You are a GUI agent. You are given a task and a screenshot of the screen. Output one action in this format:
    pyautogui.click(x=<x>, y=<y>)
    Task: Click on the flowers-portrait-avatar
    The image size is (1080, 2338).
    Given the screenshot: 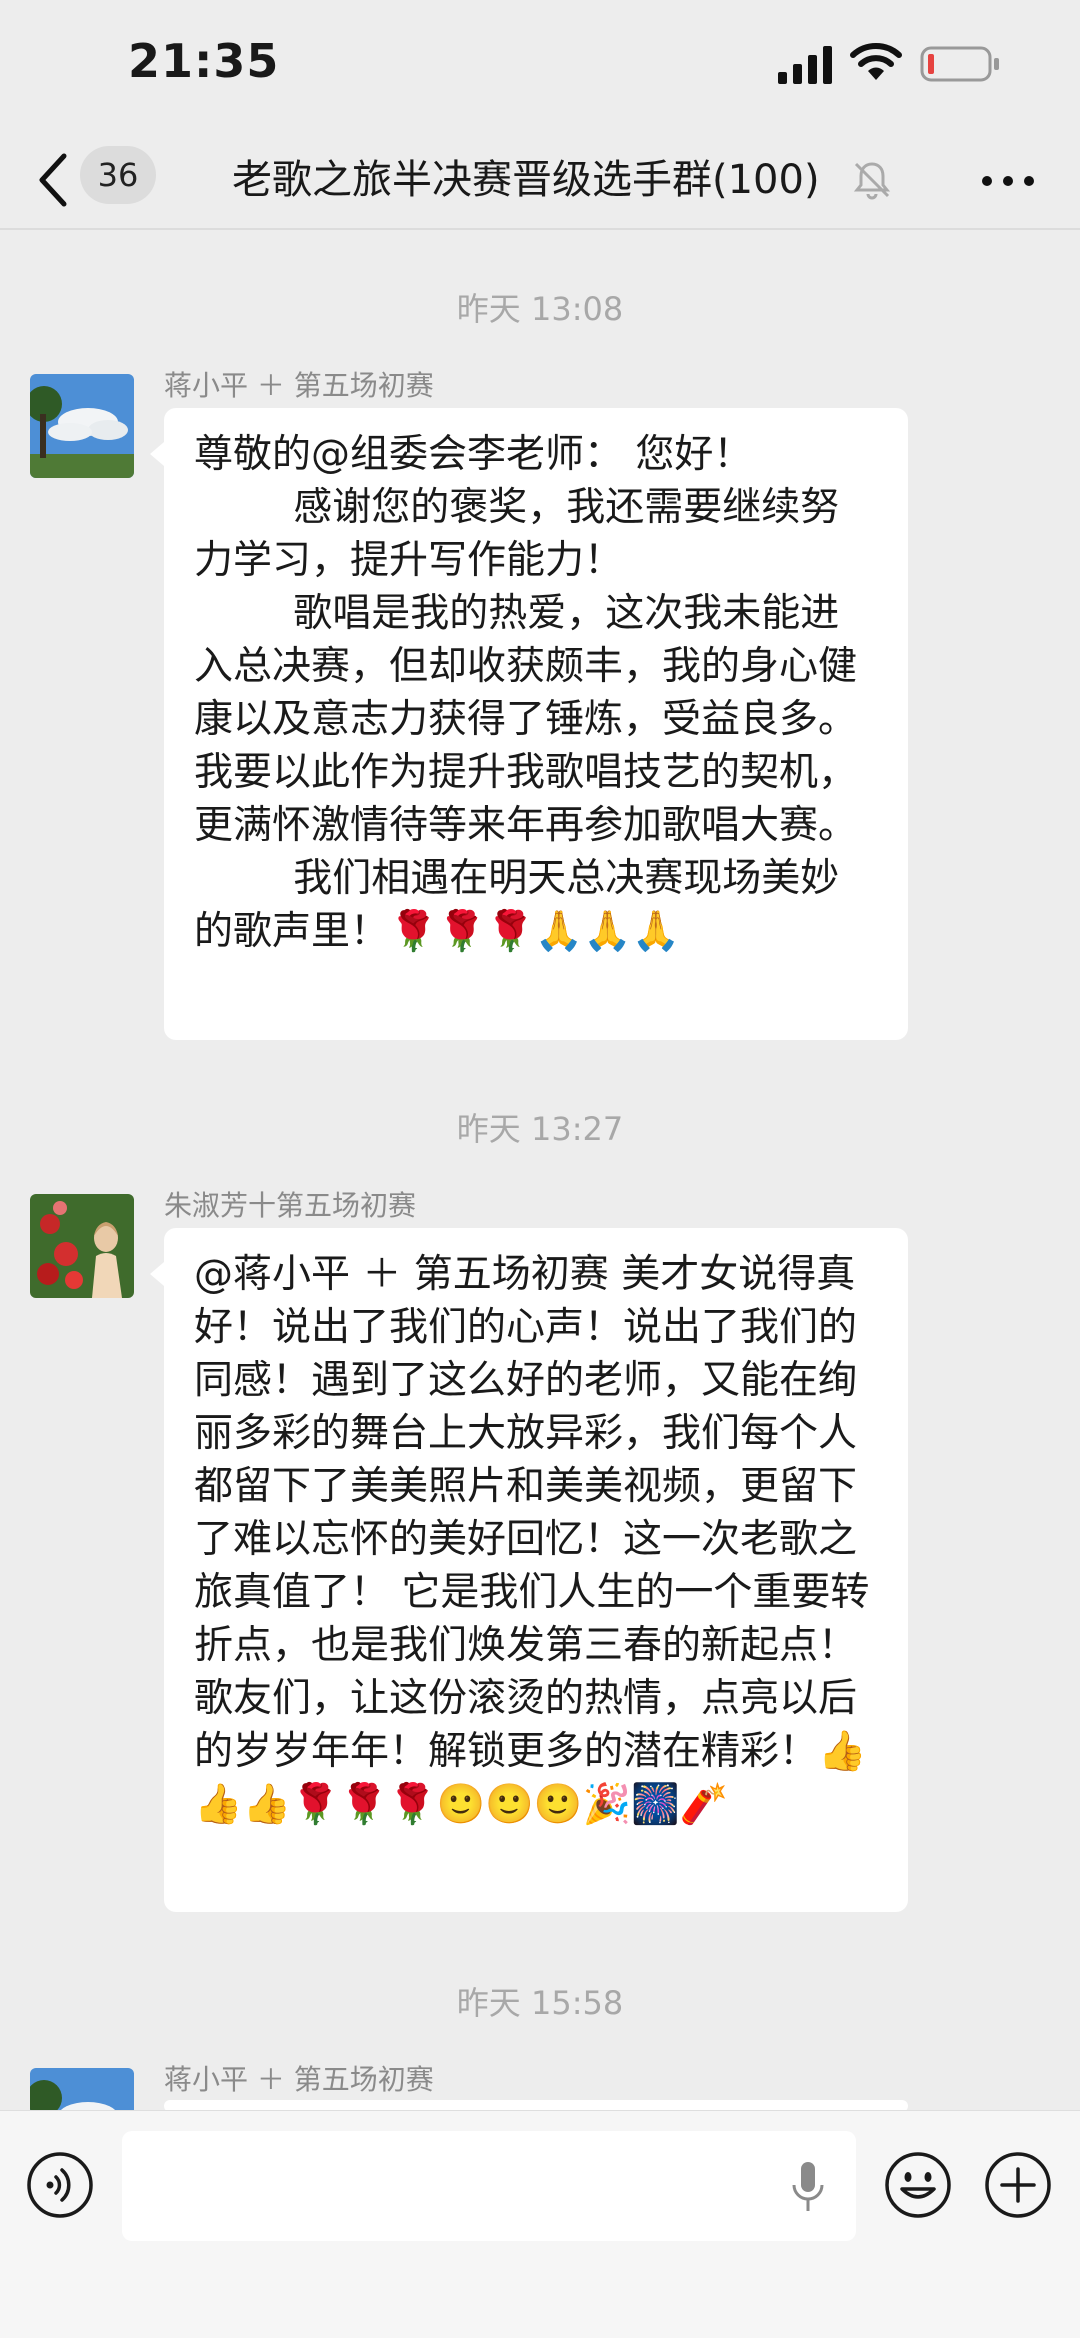 What is the action you would take?
    pyautogui.click(x=82, y=1246)
    